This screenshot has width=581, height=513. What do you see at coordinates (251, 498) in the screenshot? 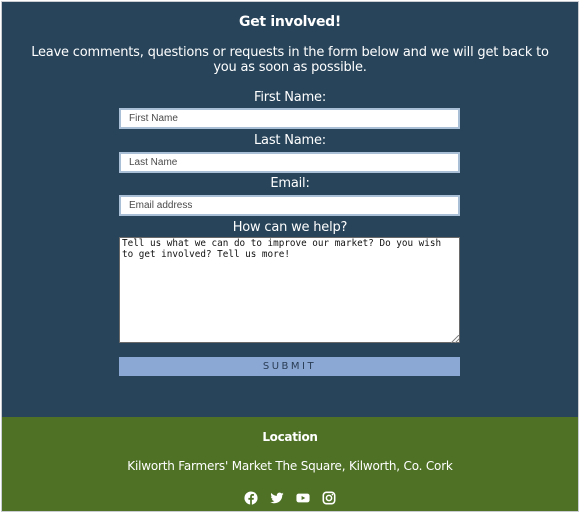
I see `facebook-icon` at bounding box center [251, 498].